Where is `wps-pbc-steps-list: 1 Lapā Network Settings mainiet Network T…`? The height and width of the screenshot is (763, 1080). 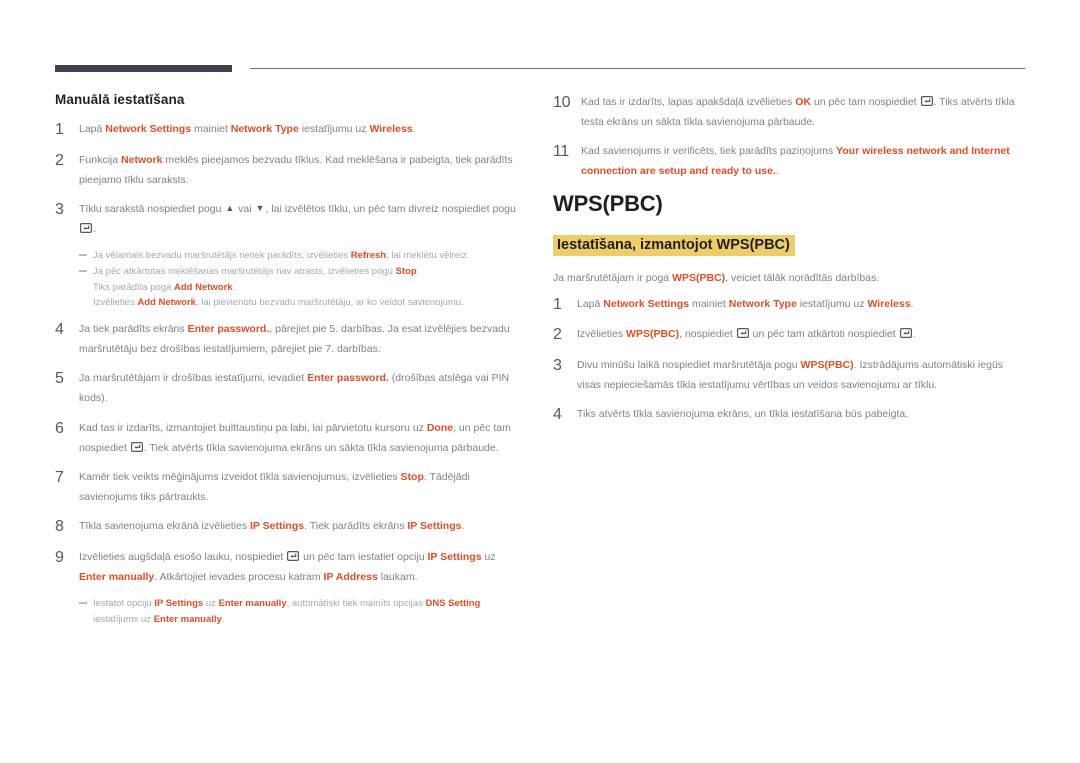 wps-pbc-steps-list: 1 Lapā Network Settings mainiet Network T… is located at coordinates (788, 360).